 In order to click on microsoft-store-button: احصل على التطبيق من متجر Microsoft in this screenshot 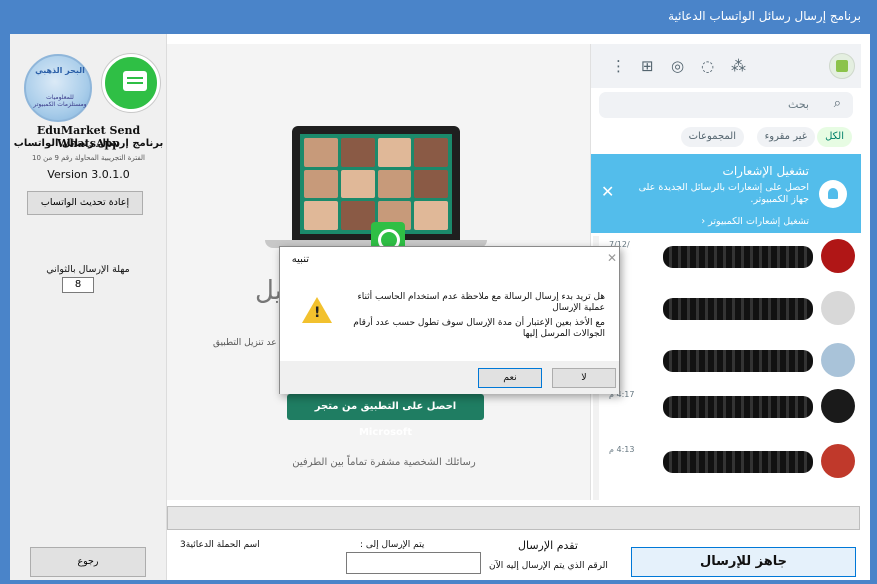, I will do `click(385, 416)`.